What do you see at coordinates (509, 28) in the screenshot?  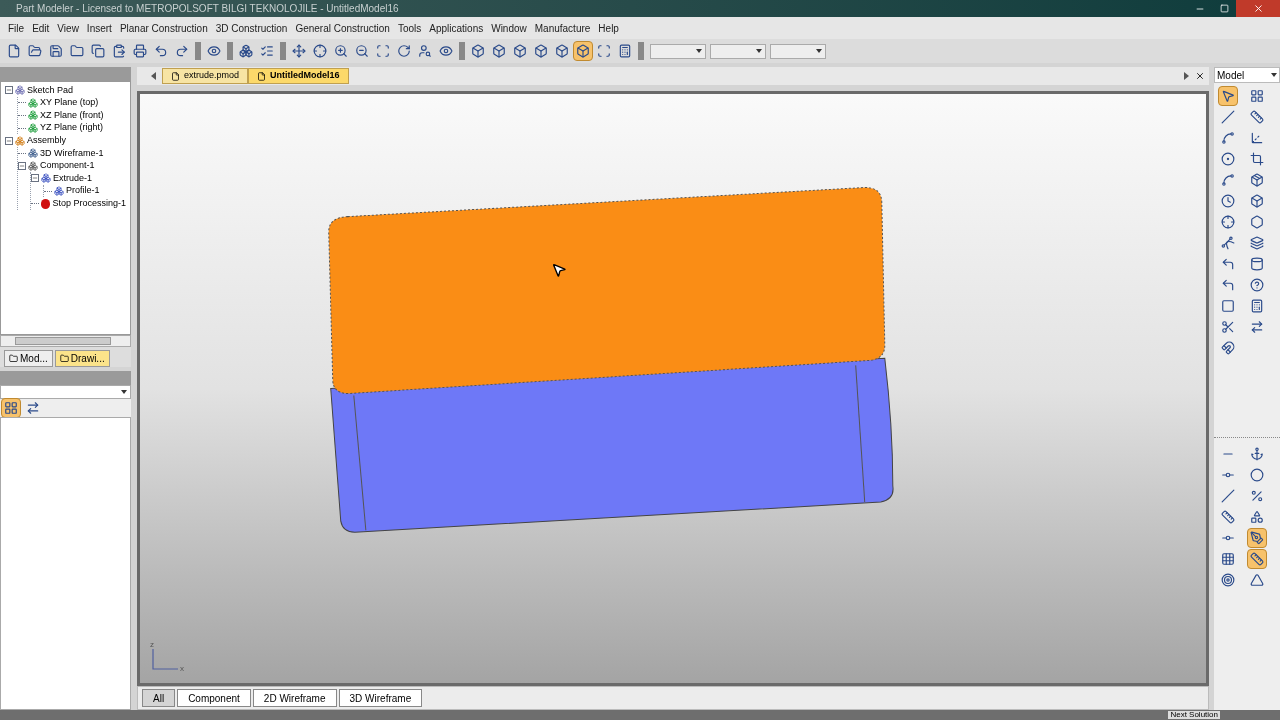 I see `menu-item: Window` at bounding box center [509, 28].